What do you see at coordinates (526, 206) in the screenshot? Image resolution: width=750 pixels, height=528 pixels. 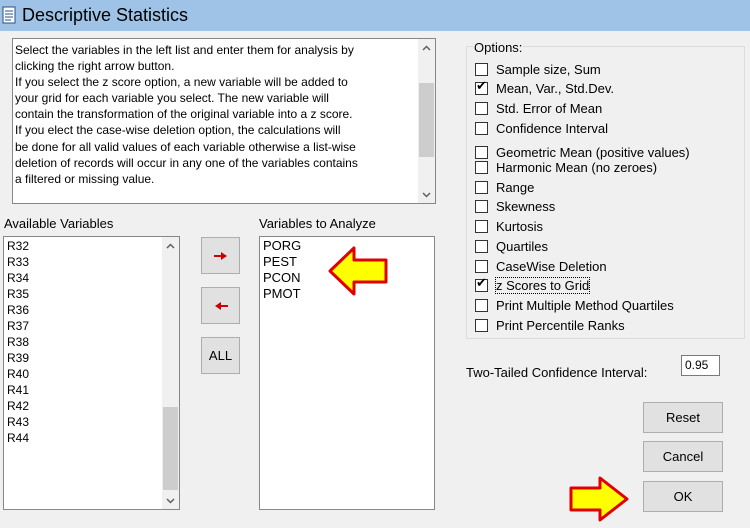 I see `option-label: Skewness` at bounding box center [526, 206].